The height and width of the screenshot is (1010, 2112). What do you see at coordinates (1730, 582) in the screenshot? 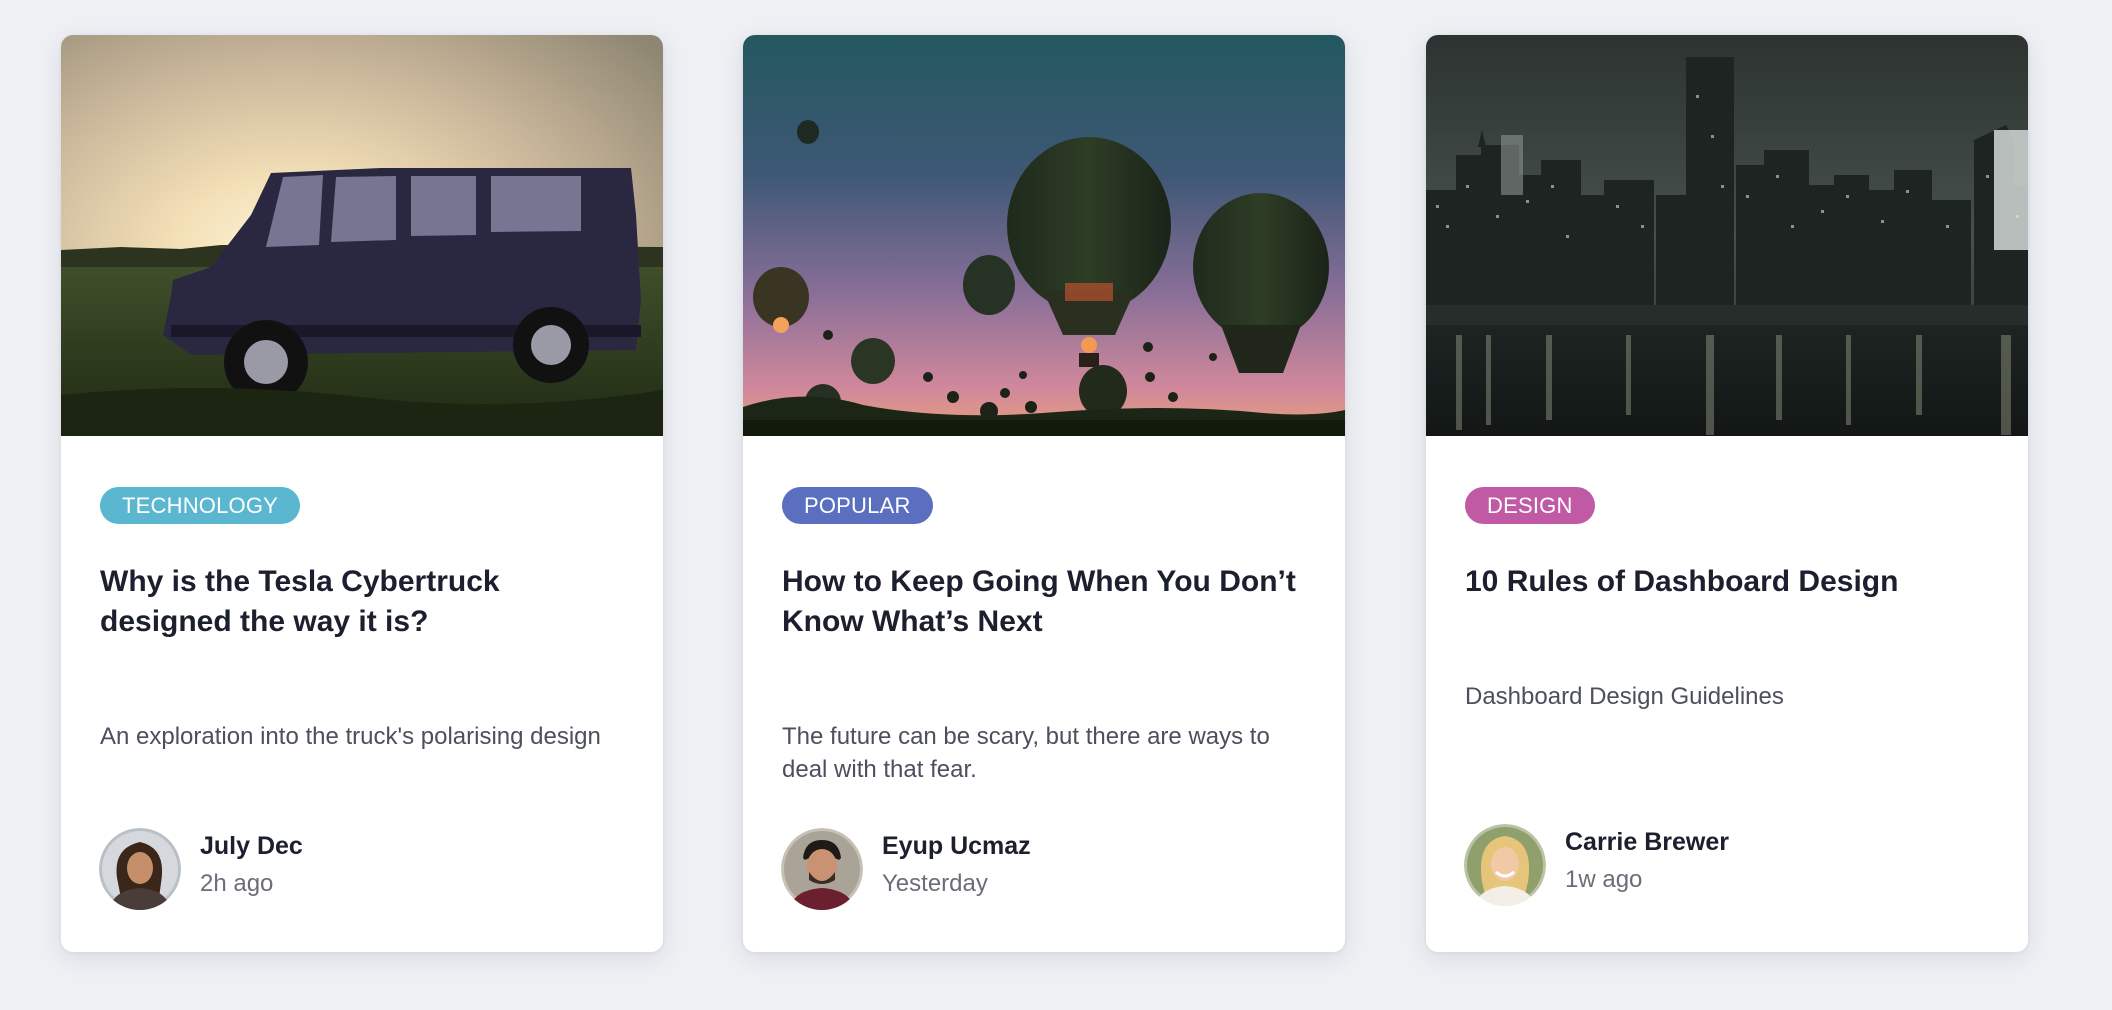
I see `card-title: 10 Rules of Dashboard Design` at bounding box center [1730, 582].